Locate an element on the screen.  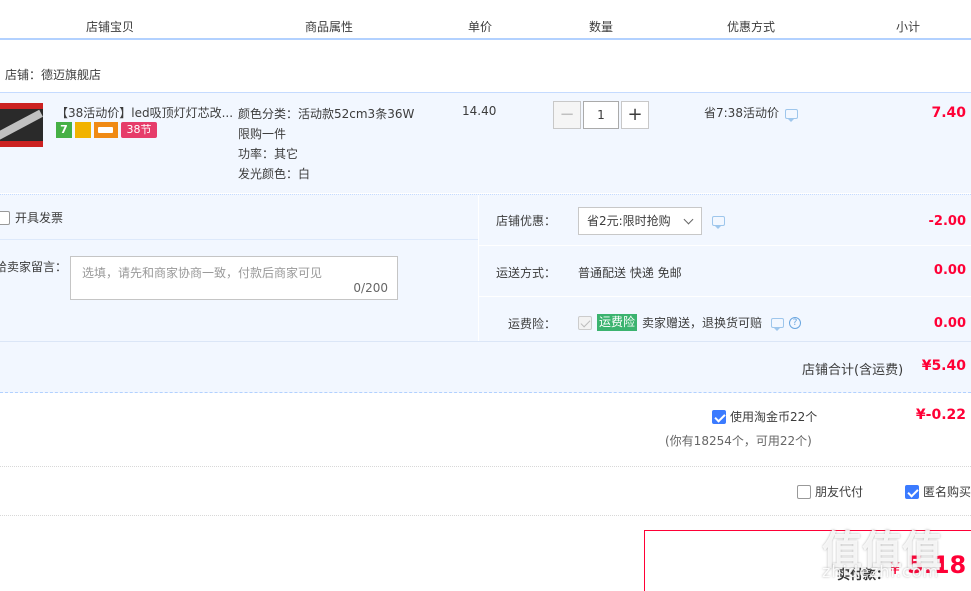
shop-discount-select: 省2元:限时抢购 is located at coordinates (640, 221).